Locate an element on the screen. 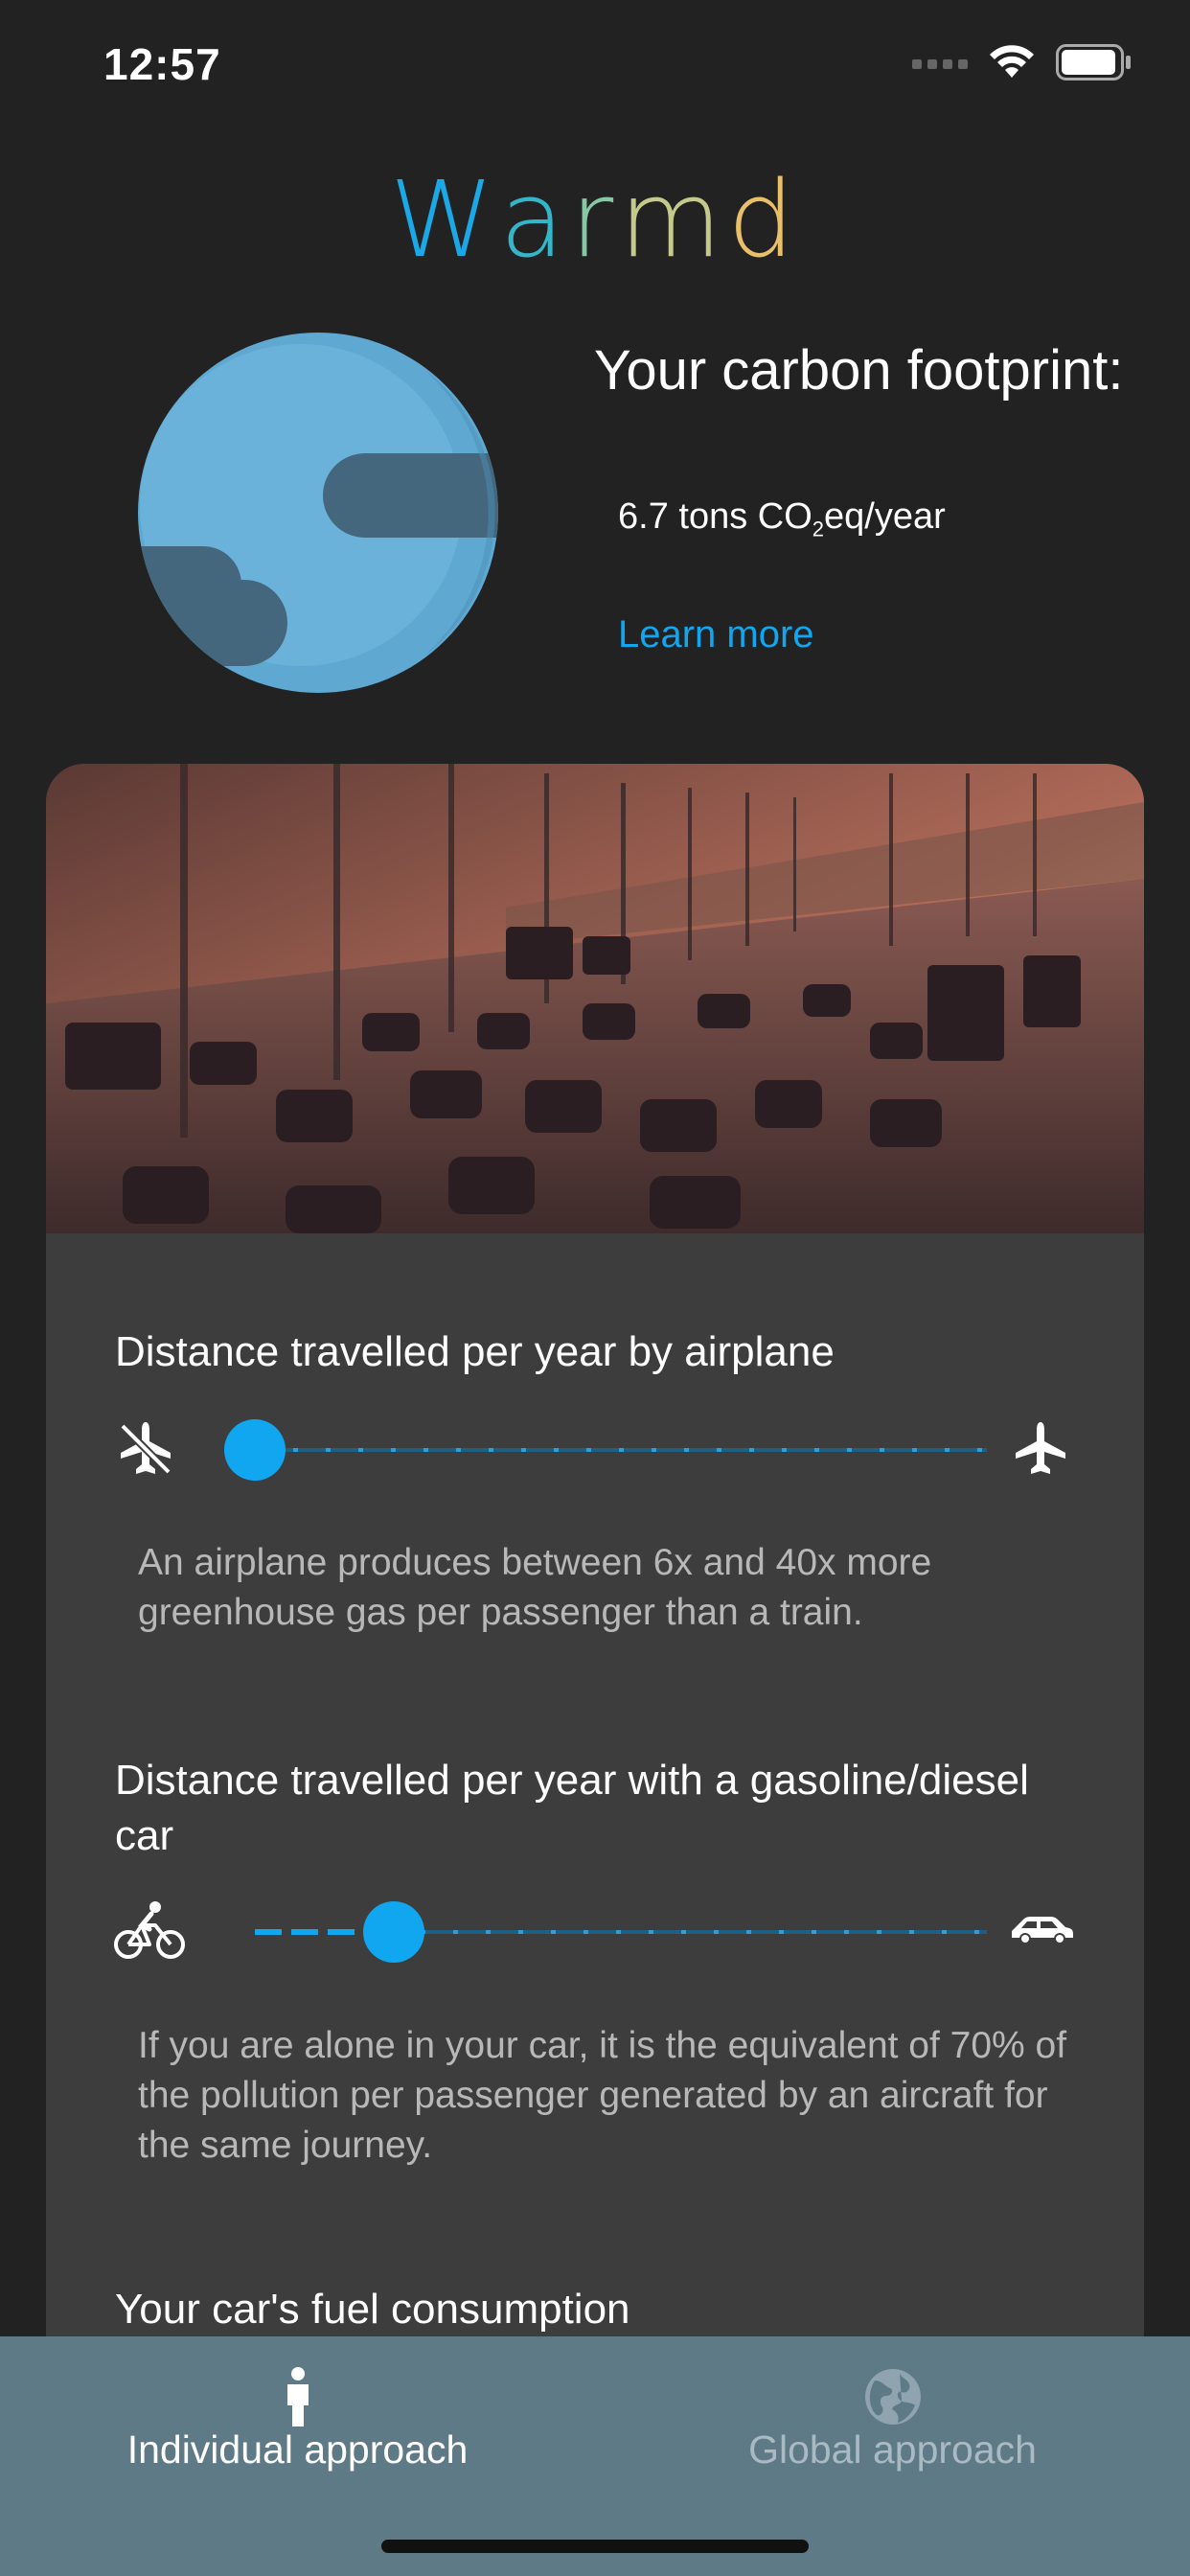  battery-icon is located at coordinates (1094, 62).